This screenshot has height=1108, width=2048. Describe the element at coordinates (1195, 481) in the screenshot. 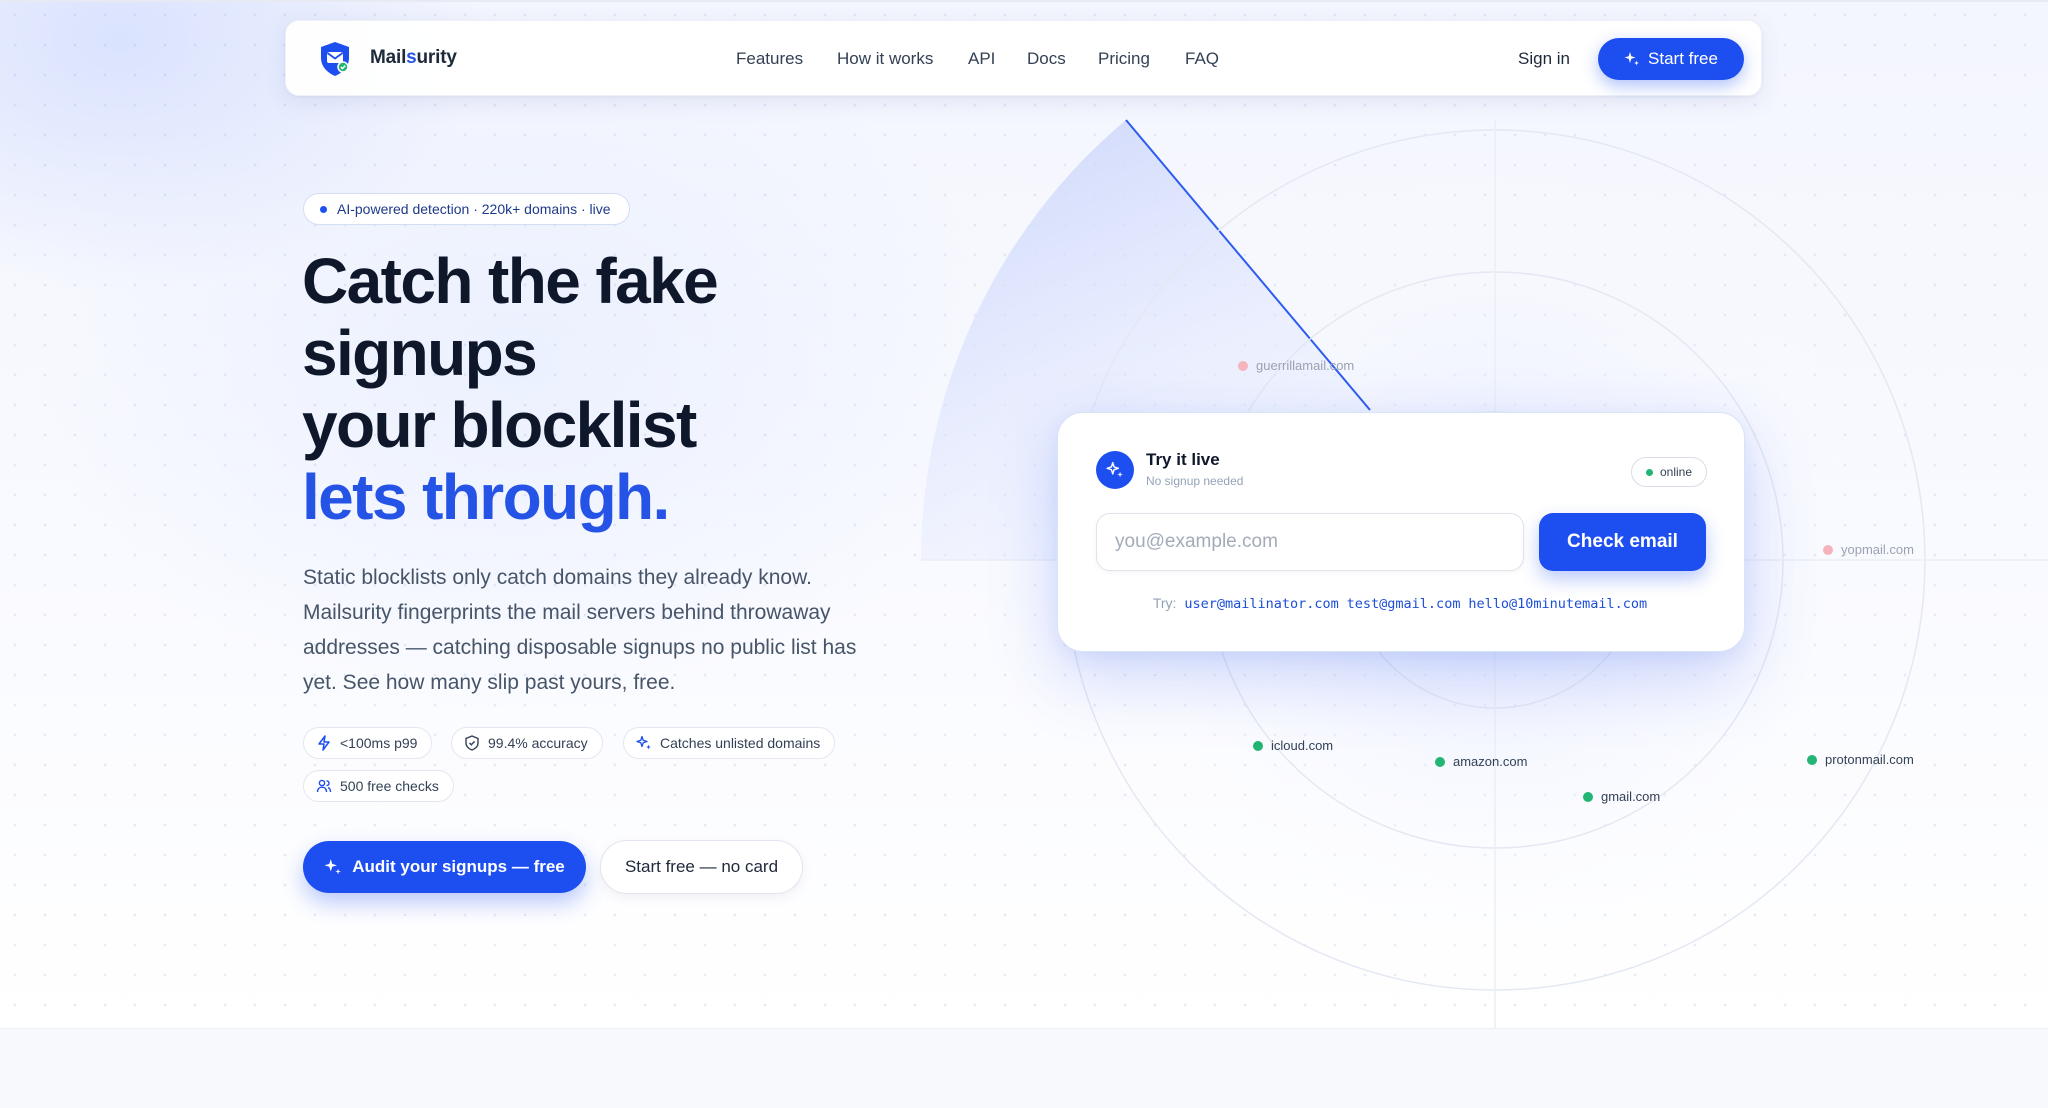

I see `try-card-subtitle: No signup needed` at that location.